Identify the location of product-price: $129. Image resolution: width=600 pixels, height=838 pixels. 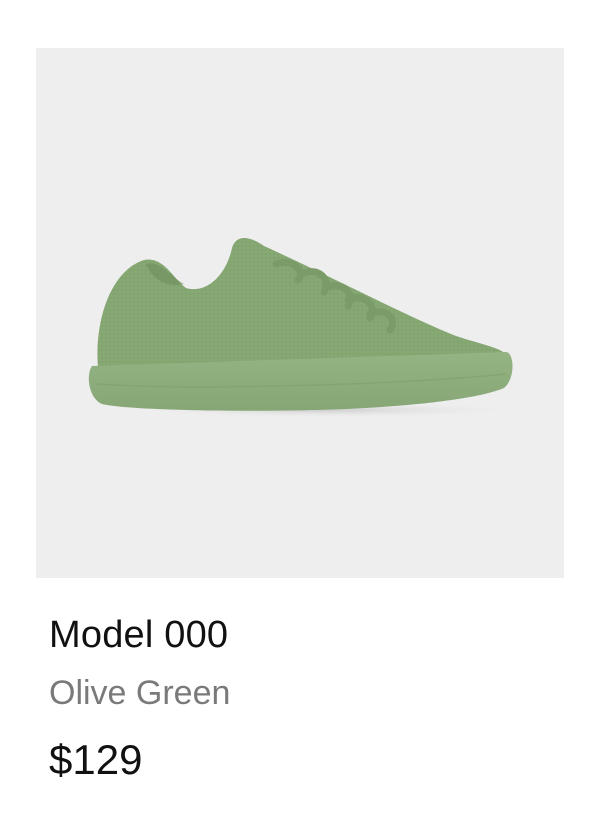
(96, 759).